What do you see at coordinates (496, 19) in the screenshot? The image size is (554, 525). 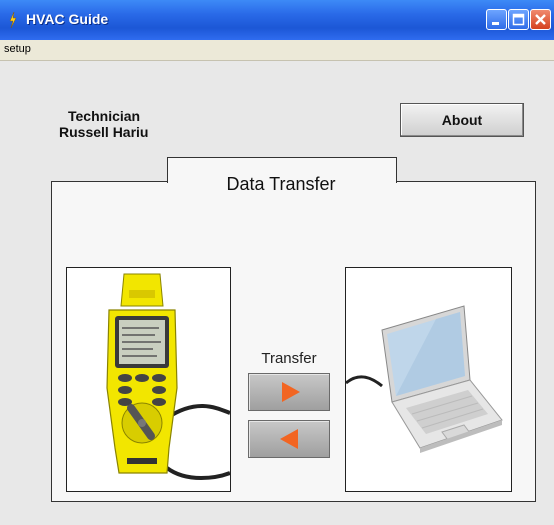 I see `minimize-button` at bounding box center [496, 19].